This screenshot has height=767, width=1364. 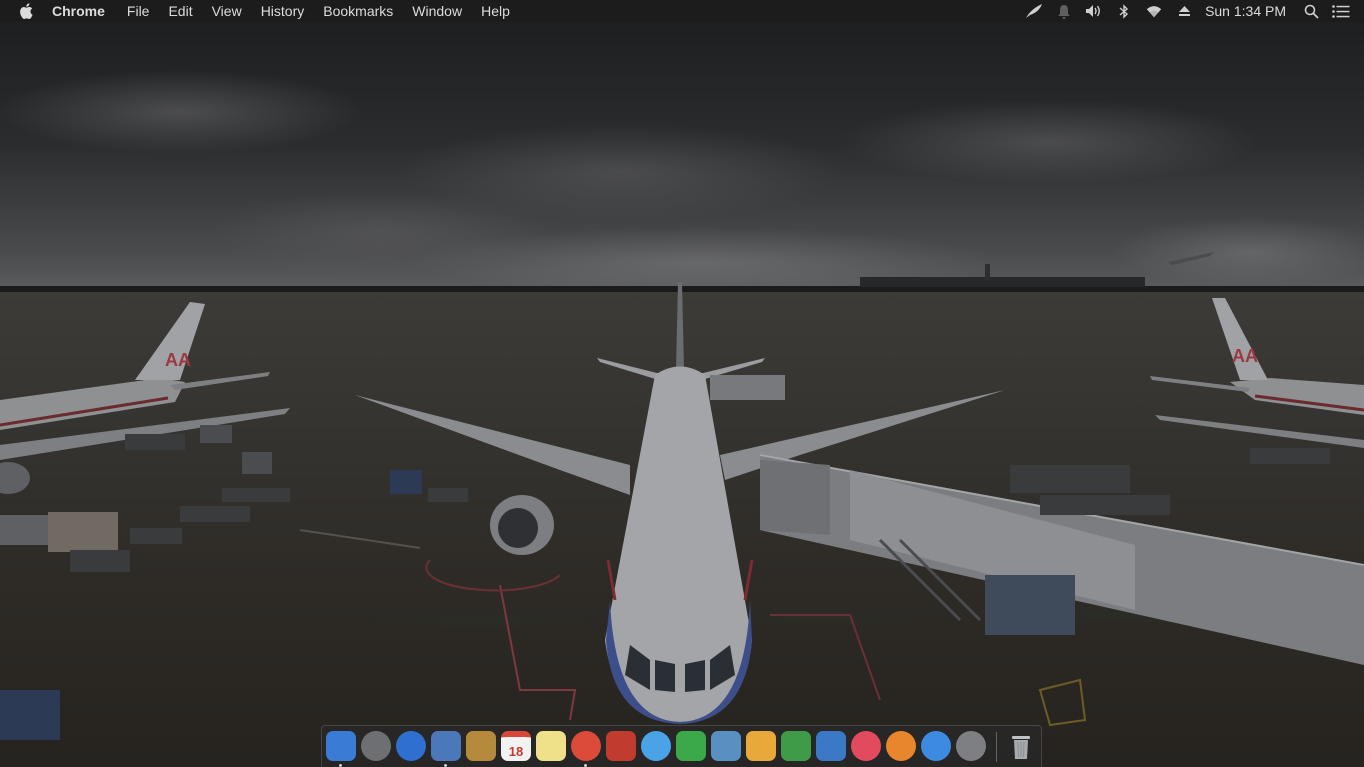 What do you see at coordinates (481, 746) in the screenshot?
I see `contacts-icon` at bounding box center [481, 746].